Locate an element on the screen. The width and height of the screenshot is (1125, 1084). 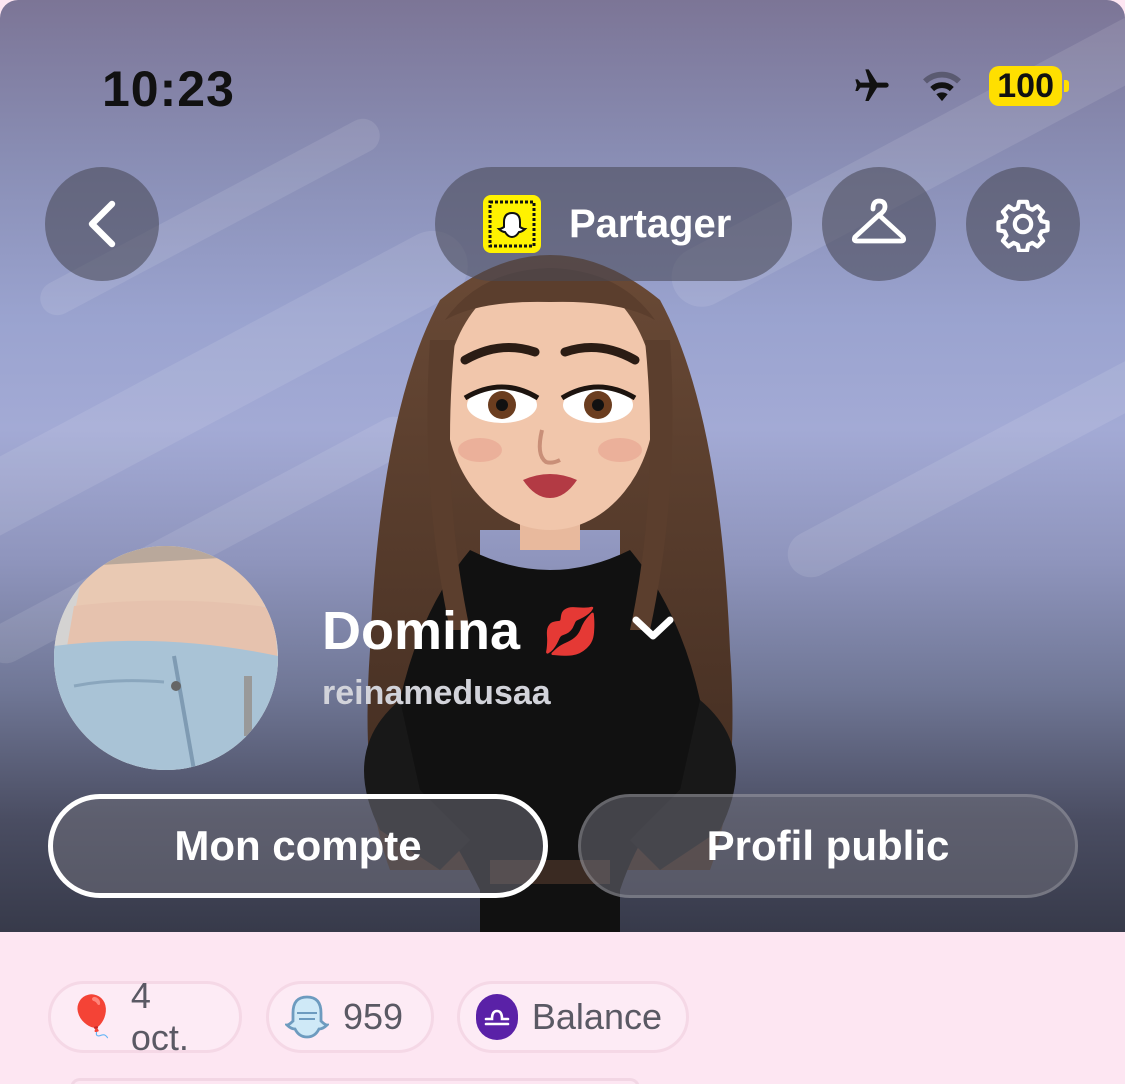
snapscore-label: 959 is located at coordinates (373, 1016).